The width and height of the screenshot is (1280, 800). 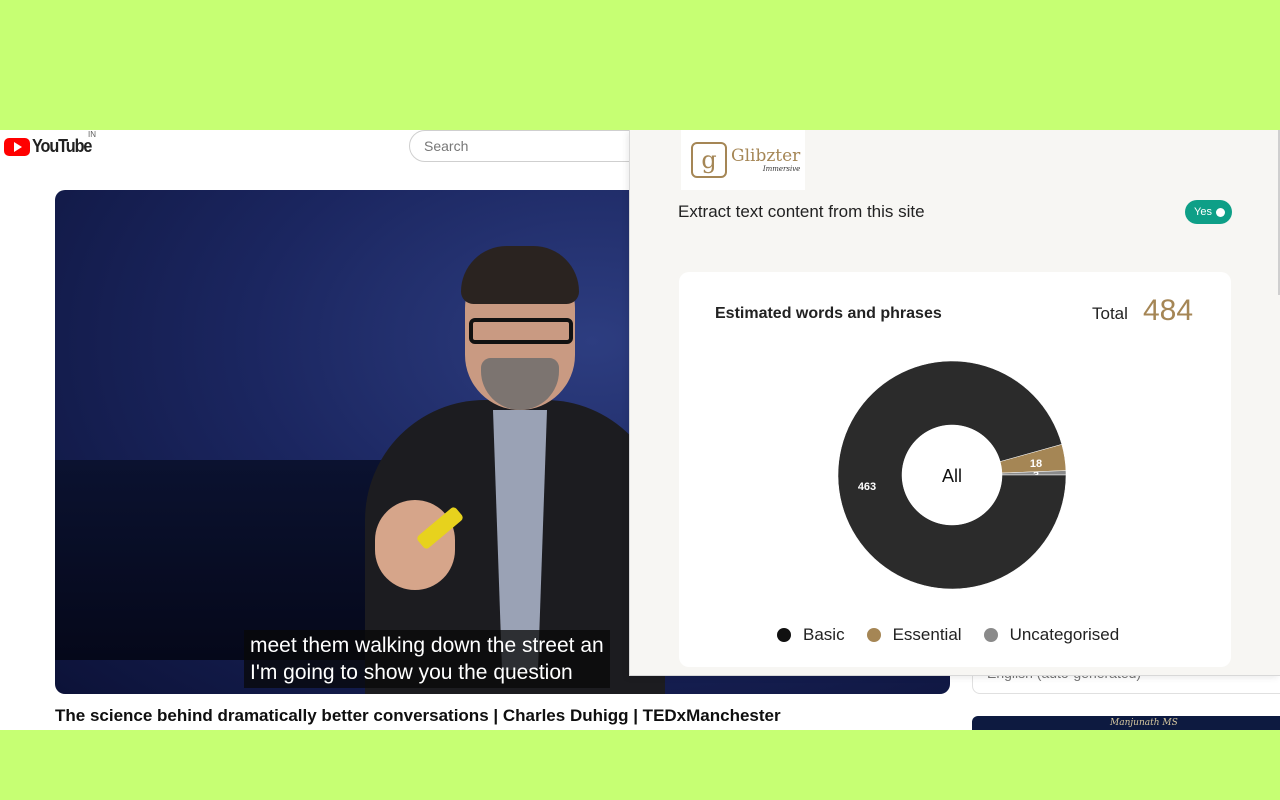 I want to click on donut-center-label: All, so click(x=952, y=476).